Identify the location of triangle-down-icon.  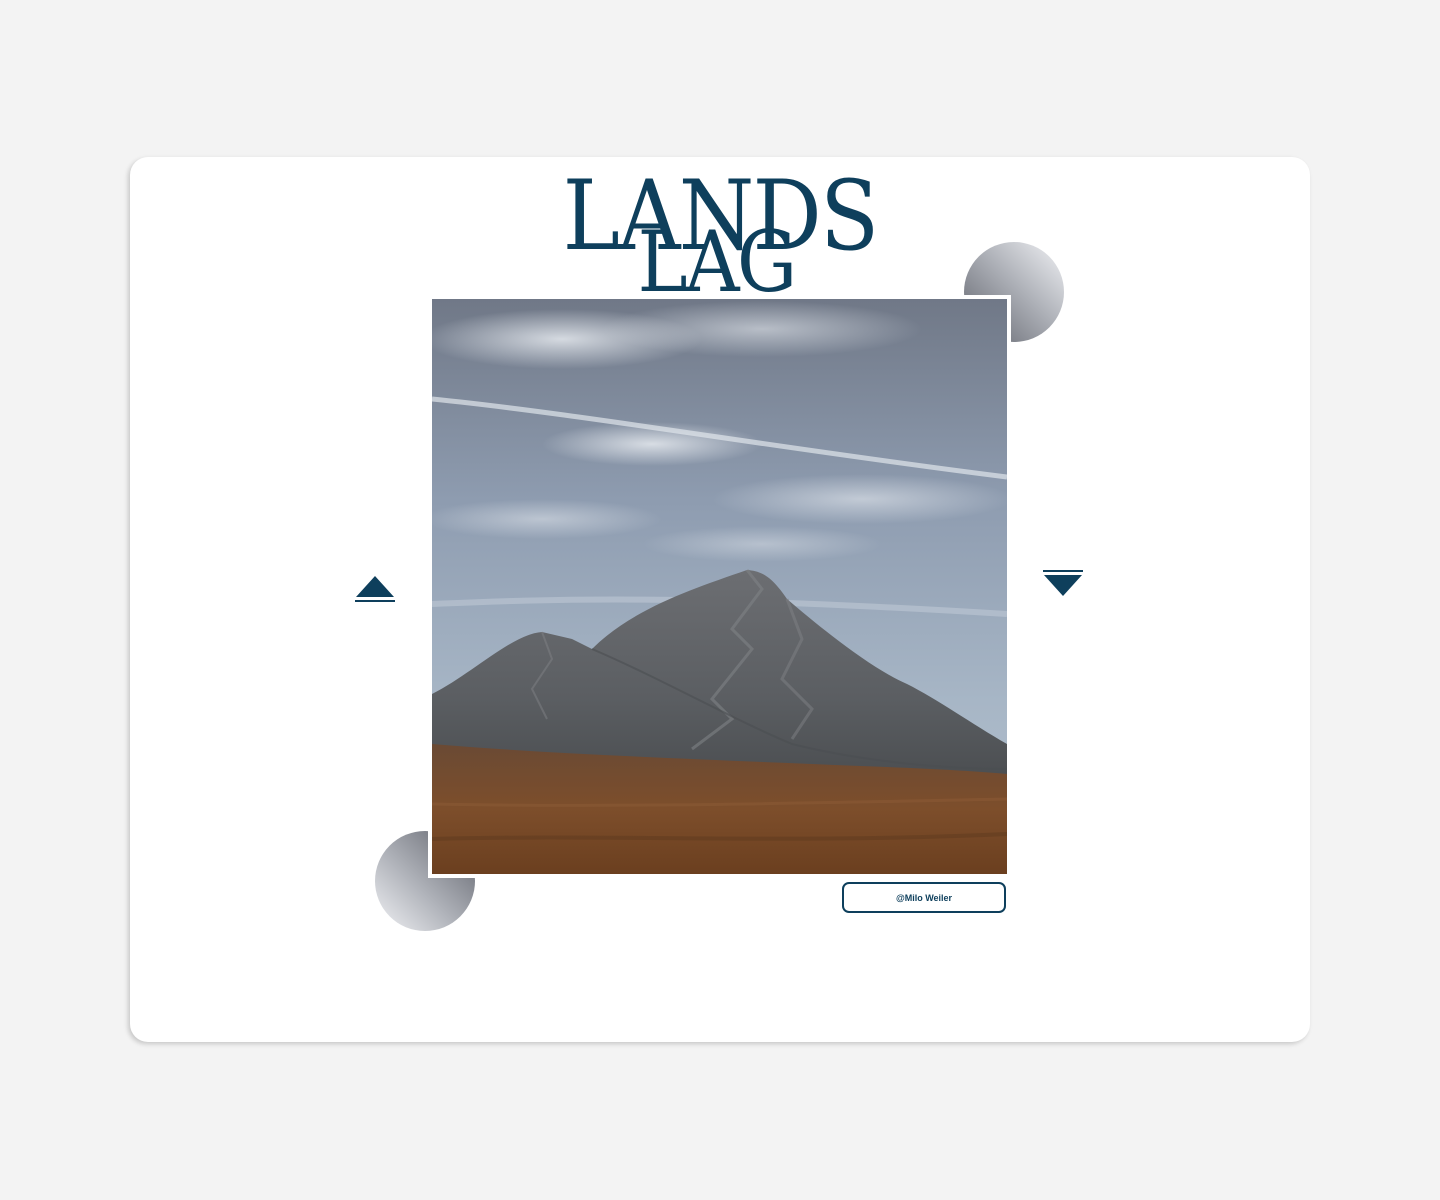
(1063, 583).